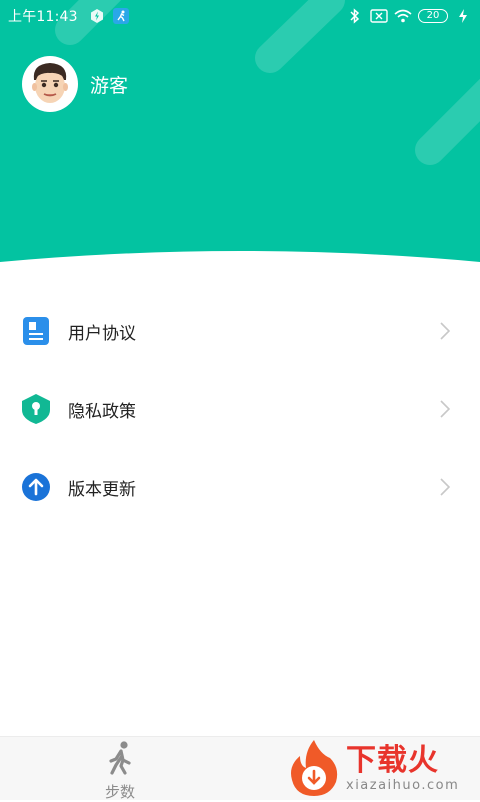 This screenshot has width=480, height=802. I want to click on menu-item-version-update: 版本更新, so click(240, 487).